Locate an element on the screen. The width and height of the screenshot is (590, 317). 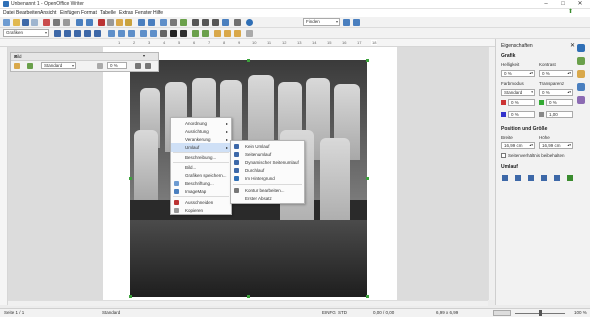
wrap-left-icon is located at coordinates (87, 33).